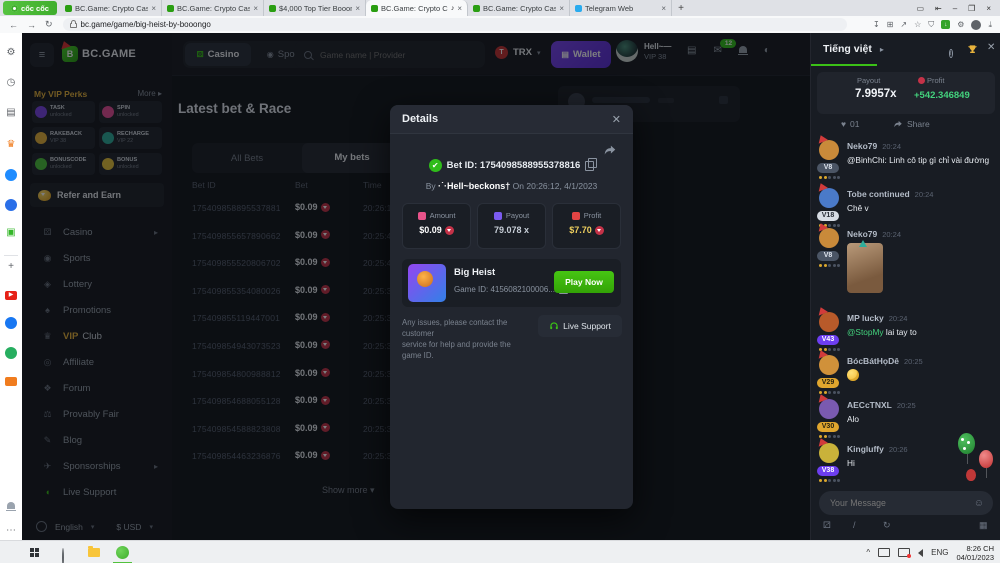  What do you see at coordinates (31, 25) in the screenshot?
I see `forward-icon: →` at bounding box center [31, 25].